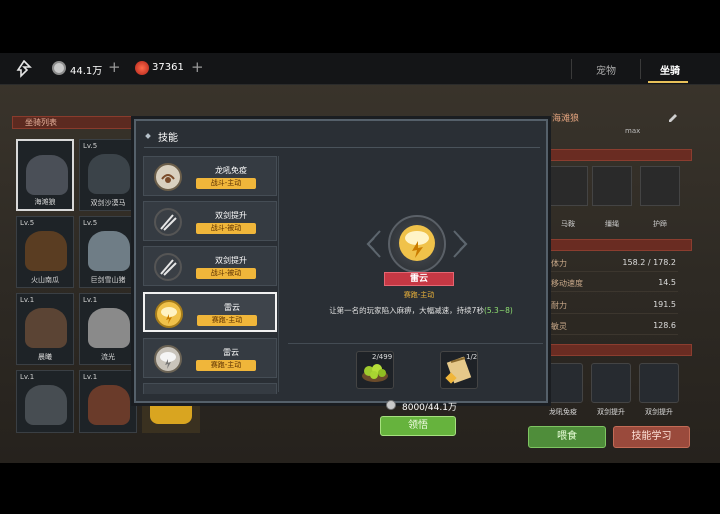  Describe the element at coordinates (559, 326) in the screenshot. I see `stat-key: 敏灵` at that location.